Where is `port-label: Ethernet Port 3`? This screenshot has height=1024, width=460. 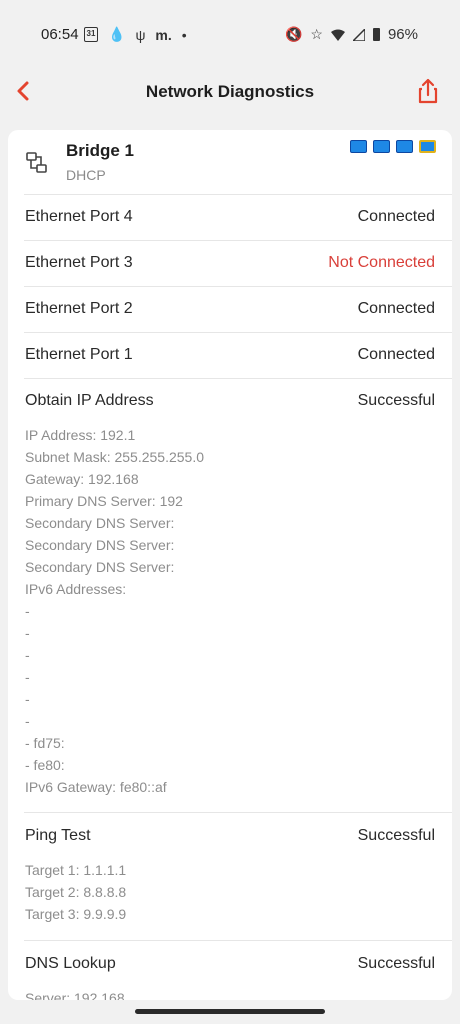
port-label: Ethernet Port 3 is located at coordinates (79, 262).